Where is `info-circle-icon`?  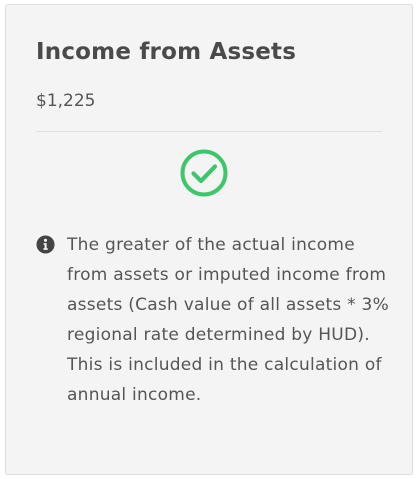 info-circle-icon is located at coordinates (45, 244).